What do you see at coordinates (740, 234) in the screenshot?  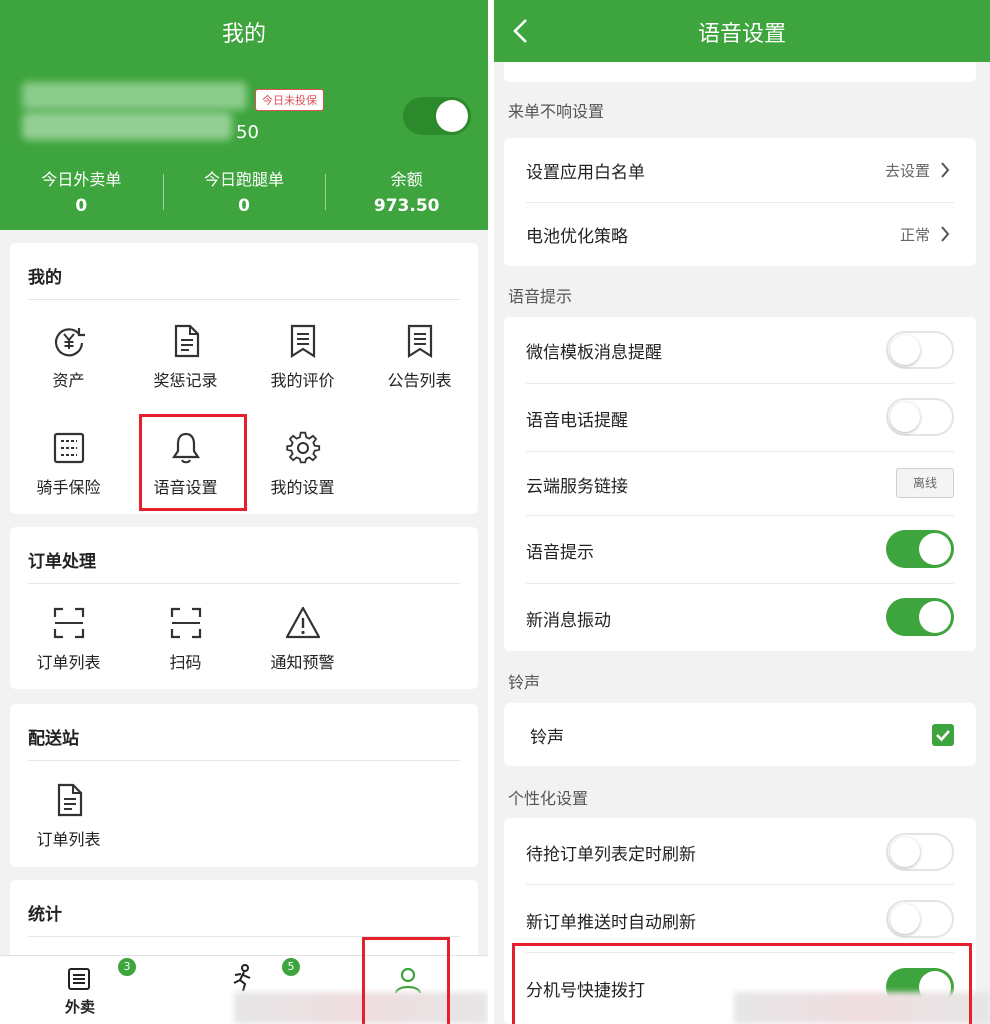 I see `row-battery: 电池优化策略 正常` at bounding box center [740, 234].